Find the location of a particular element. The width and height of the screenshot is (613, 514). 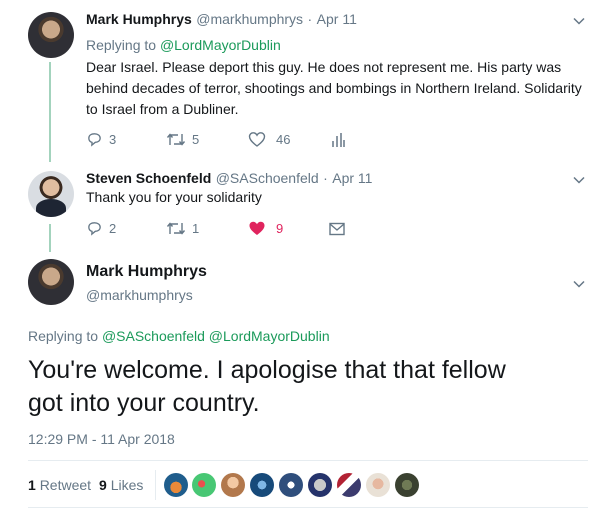

tweet-text: Thank you for your solidarity is located at coordinates (174, 197).